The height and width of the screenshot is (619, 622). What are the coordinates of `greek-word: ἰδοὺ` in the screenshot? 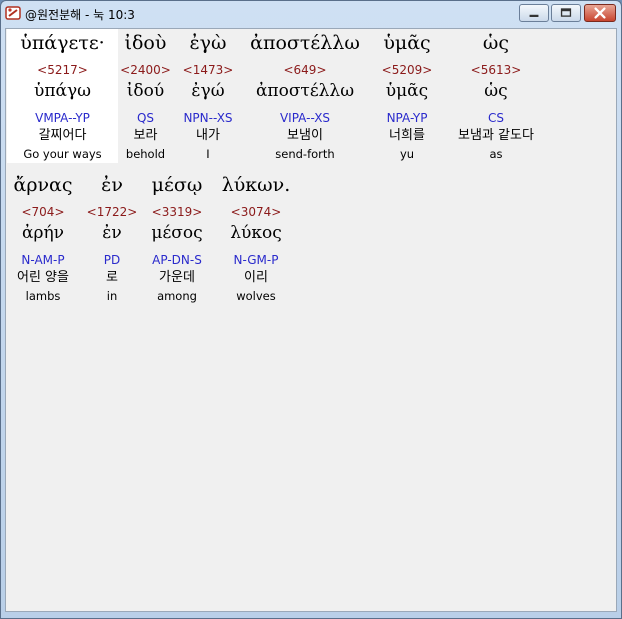 It's located at (145, 43).